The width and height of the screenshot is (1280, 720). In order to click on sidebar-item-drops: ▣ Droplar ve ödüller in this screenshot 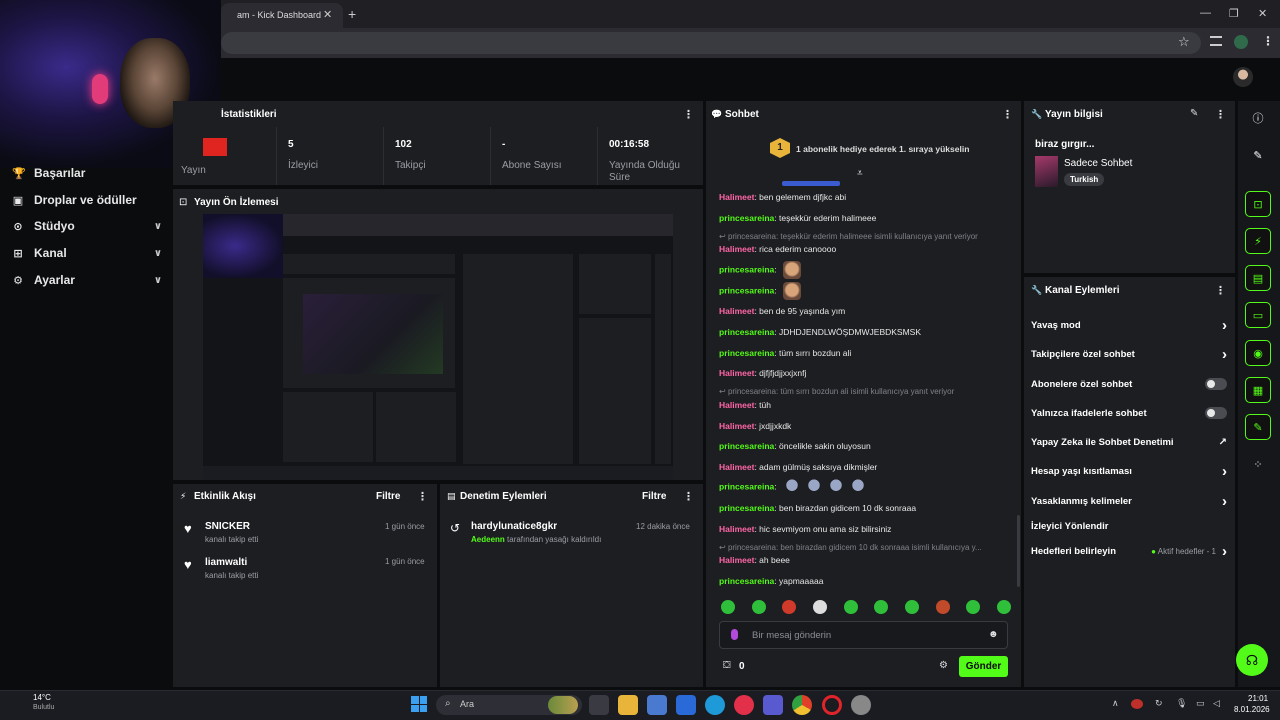, I will do `click(87, 200)`.